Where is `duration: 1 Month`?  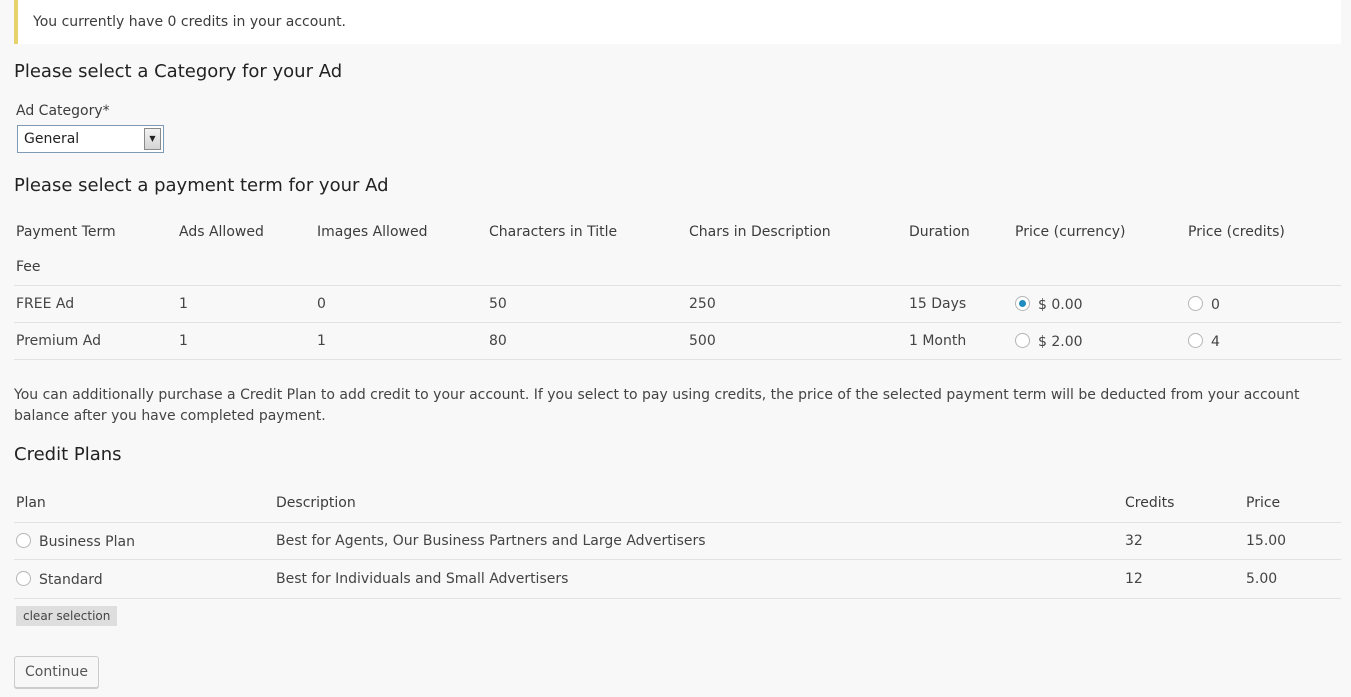 duration: 1 Month is located at coordinates (960, 341).